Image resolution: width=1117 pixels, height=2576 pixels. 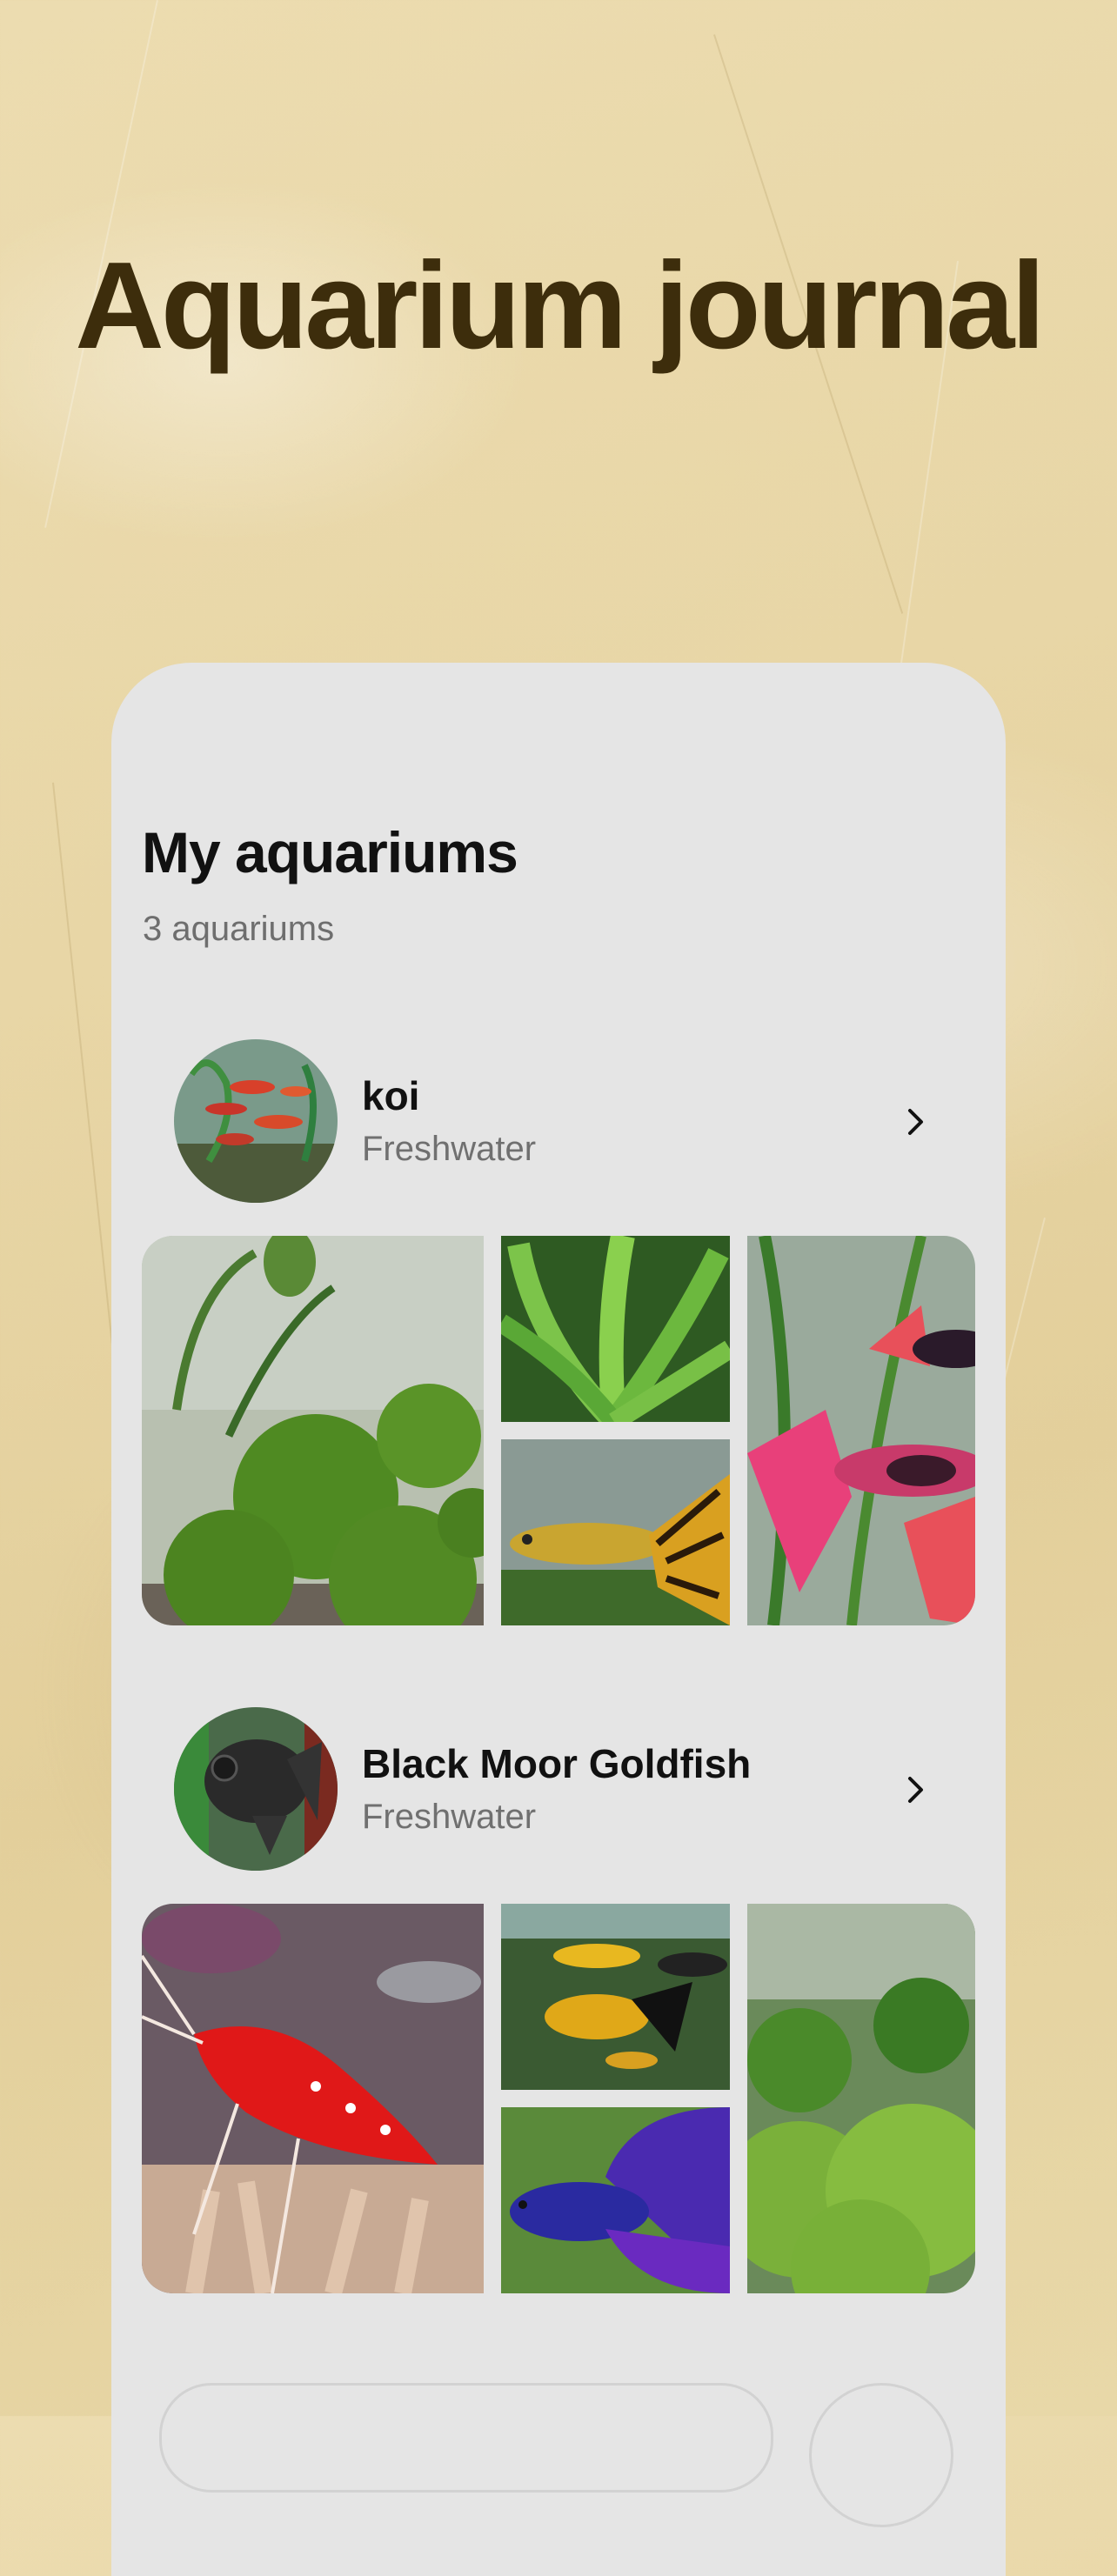 I want to click on hero-title: Aquarium journal, so click(x=560, y=306).